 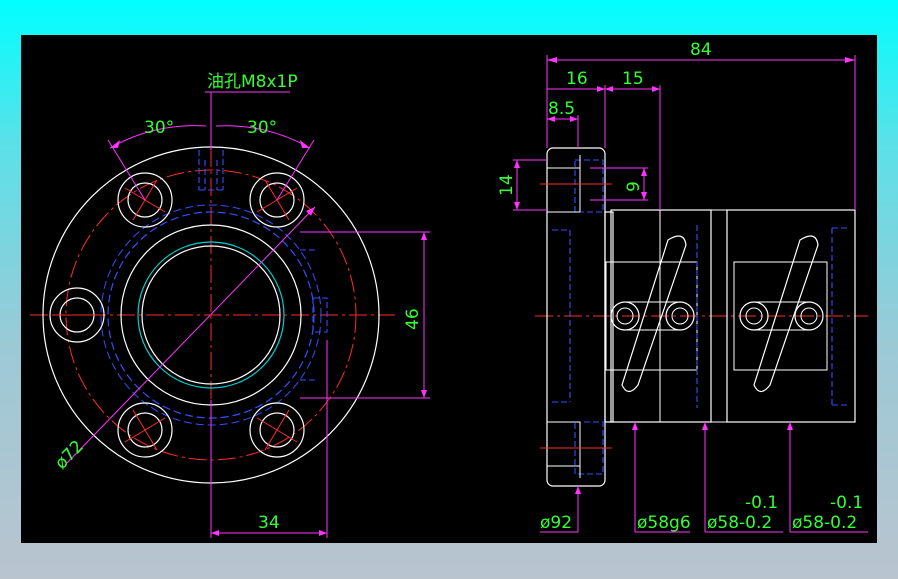 What do you see at coordinates (664, 523) in the screenshot?
I see `dim-dia58g6-label: ø58g6` at bounding box center [664, 523].